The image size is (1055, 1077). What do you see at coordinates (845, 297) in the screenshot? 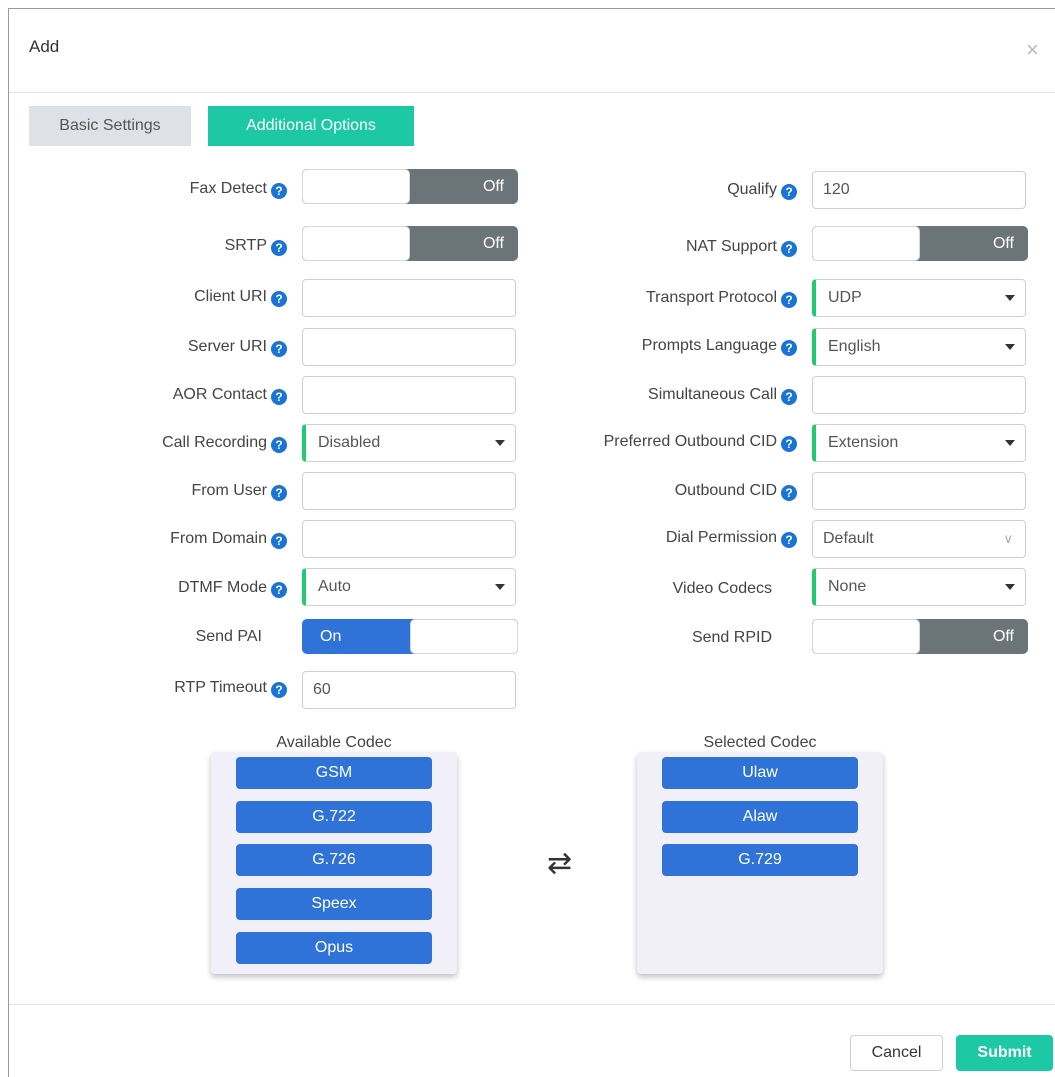
I see `transport-protocol-value: UDP` at bounding box center [845, 297].